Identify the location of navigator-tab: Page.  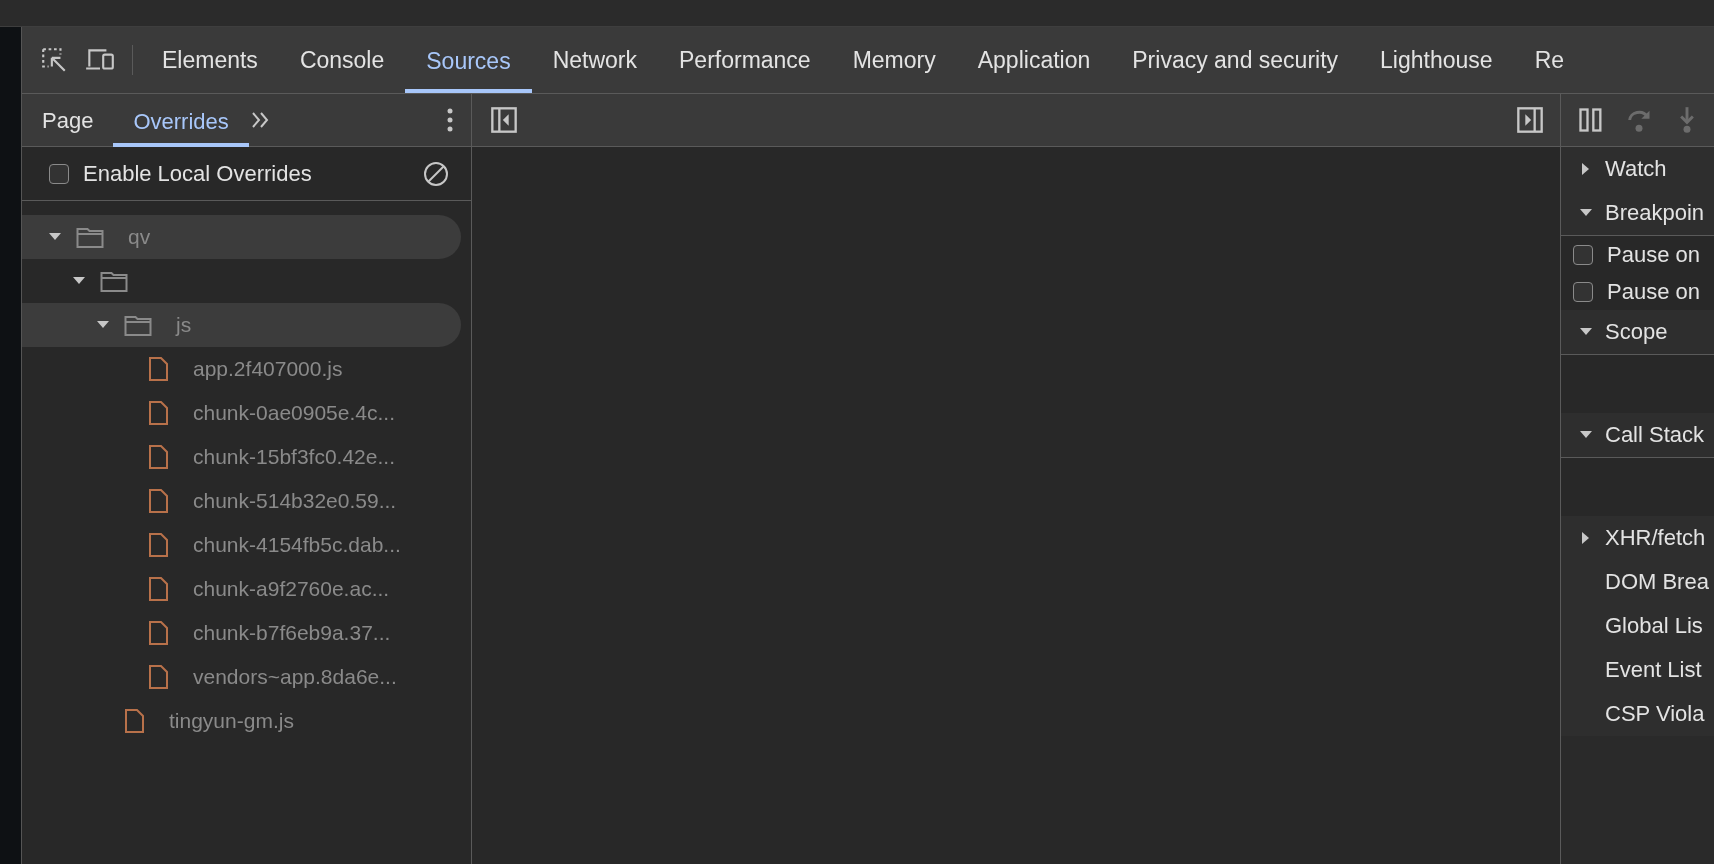
(68, 120).